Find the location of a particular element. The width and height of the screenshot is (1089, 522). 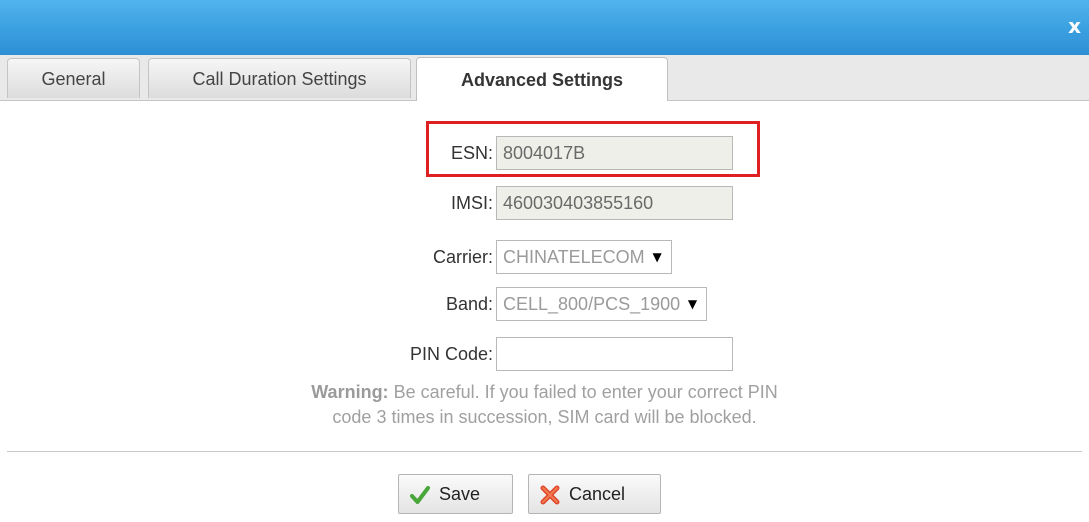

carrier-row: Carrier: CHINATELECOM ▼ is located at coordinates (544, 257).